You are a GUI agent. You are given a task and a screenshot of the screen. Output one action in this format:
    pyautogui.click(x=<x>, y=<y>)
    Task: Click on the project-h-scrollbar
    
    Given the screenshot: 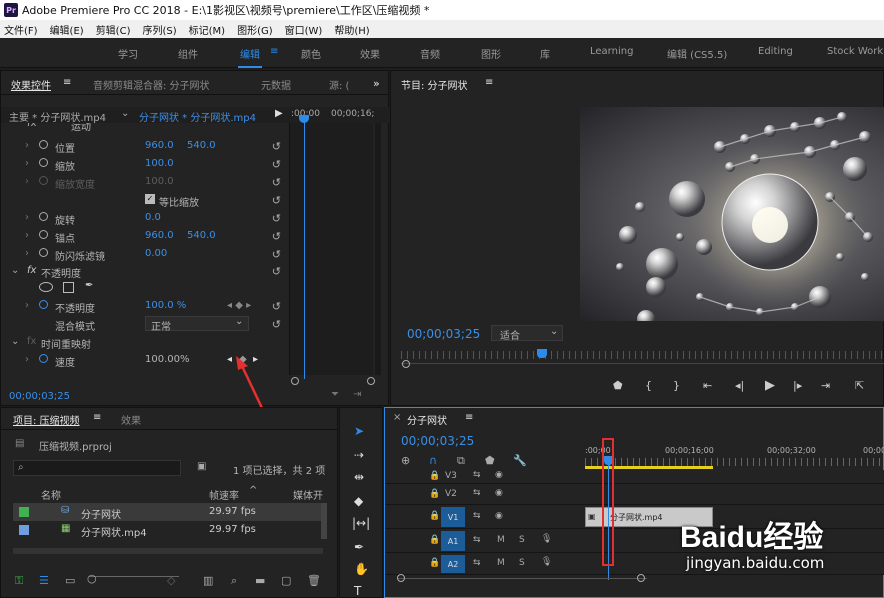 What is the action you would take?
    pyautogui.click(x=168, y=551)
    